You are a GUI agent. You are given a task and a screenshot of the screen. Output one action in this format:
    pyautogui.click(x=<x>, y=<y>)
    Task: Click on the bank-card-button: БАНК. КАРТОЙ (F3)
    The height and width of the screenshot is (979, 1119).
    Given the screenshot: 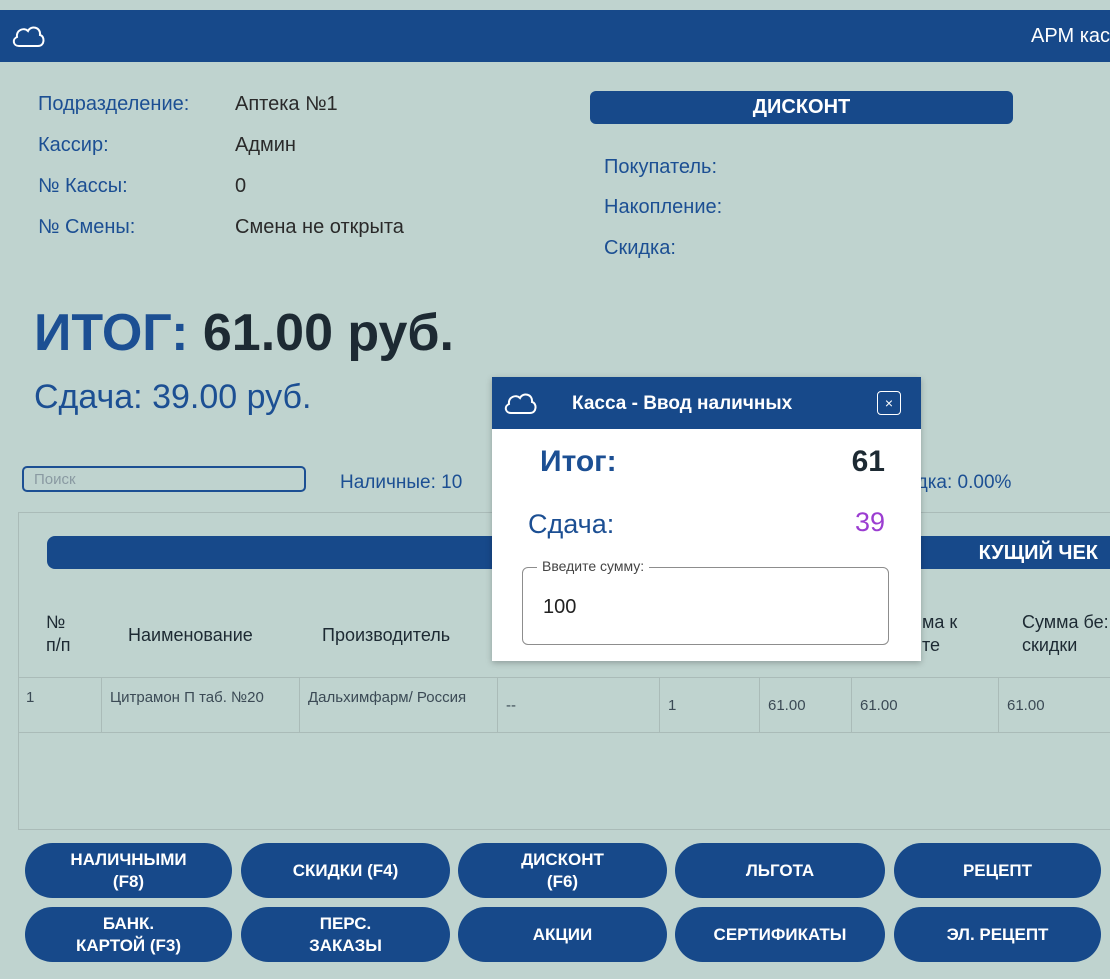 What is the action you would take?
    pyautogui.click(x=128, y=934)
    